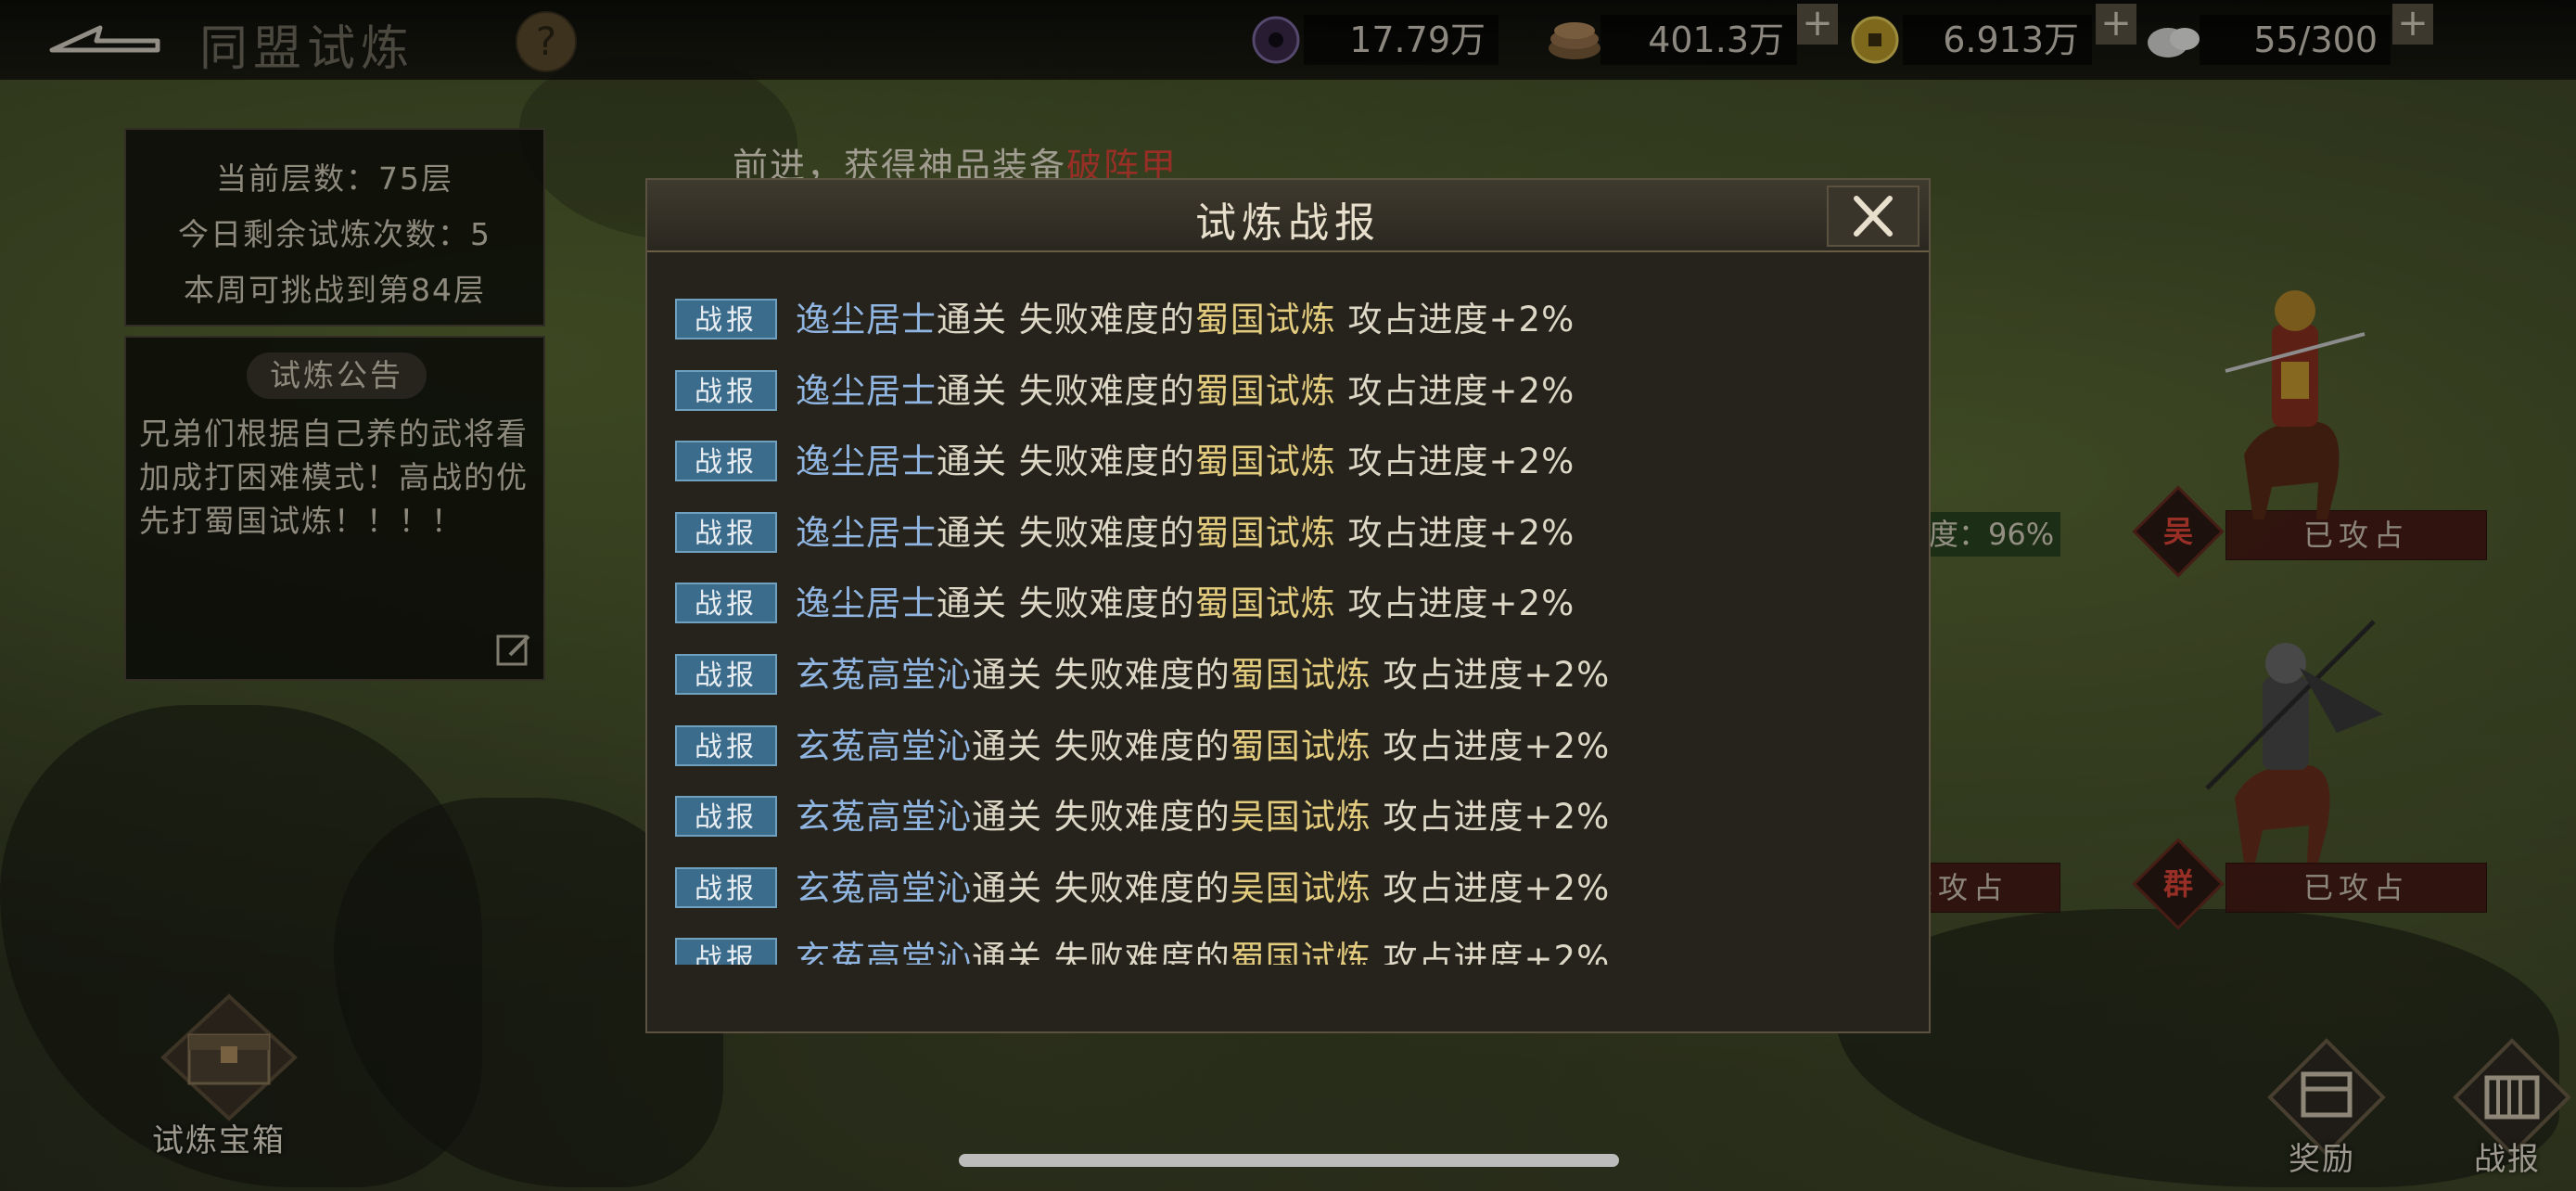 This screenshot has width=2576, height=1191. I want to click on dialog-header: 试炼战报, so click(1288, 216).